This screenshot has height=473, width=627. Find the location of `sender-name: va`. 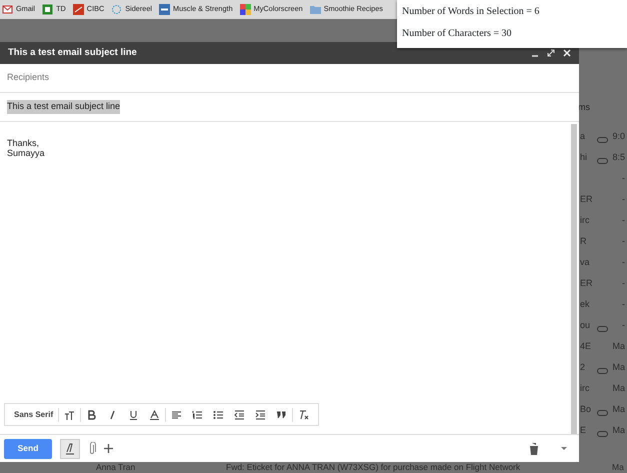

sender-name: va is located at coordinates (585, 262).